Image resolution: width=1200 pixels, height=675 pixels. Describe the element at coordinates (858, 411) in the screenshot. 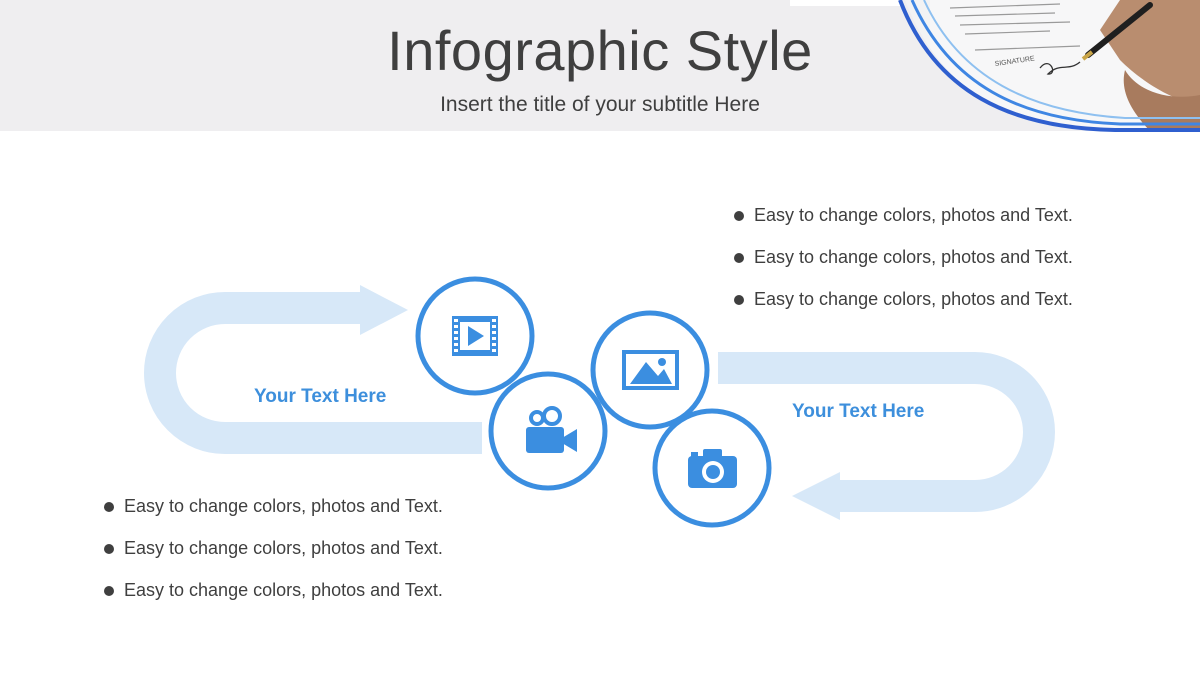

I see `right-text-label: Your Text Here` at that location.